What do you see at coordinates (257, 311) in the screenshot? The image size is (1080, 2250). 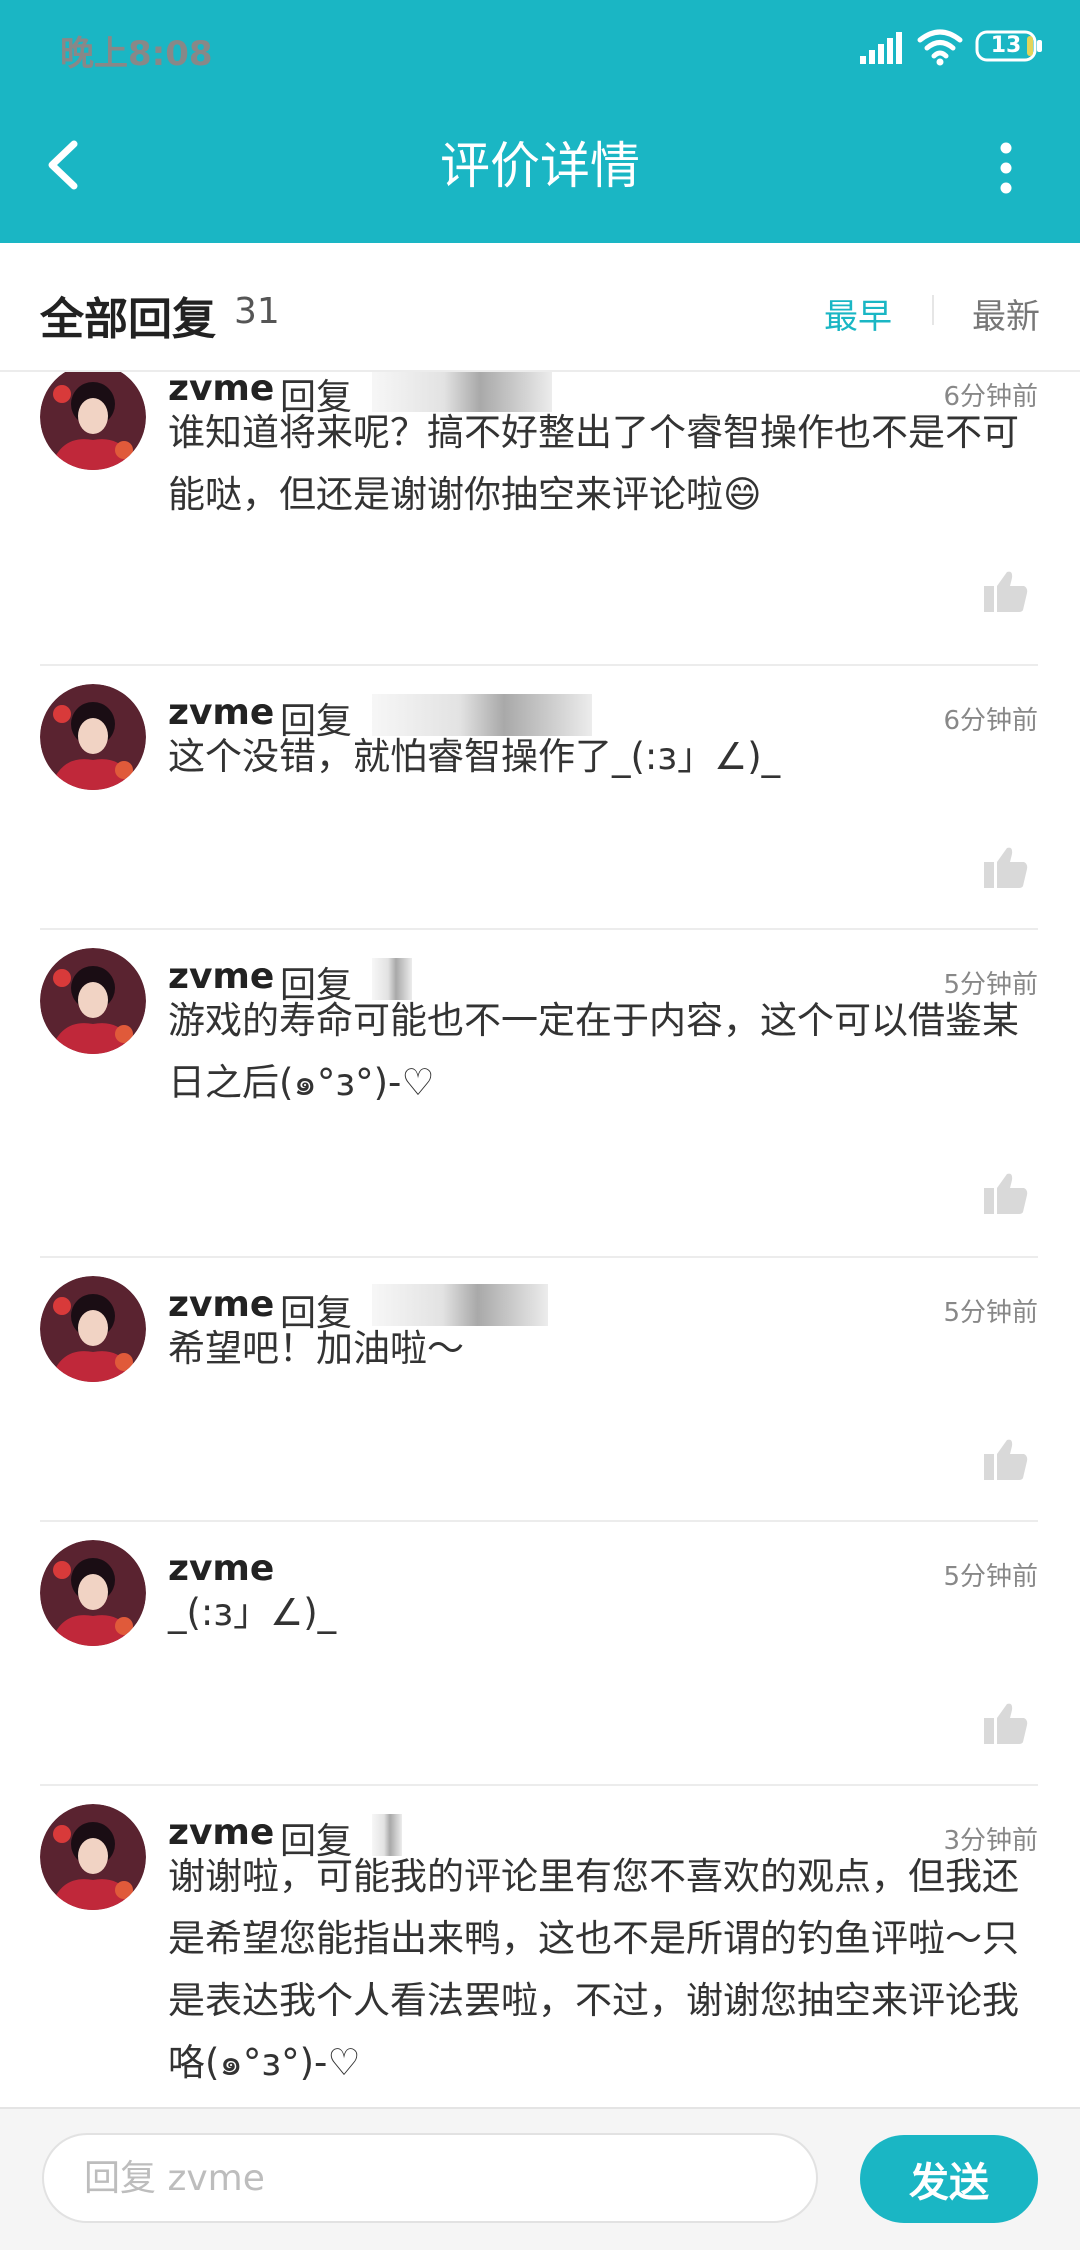 I see `reply-count: 31` at bounding box center [257, 311].